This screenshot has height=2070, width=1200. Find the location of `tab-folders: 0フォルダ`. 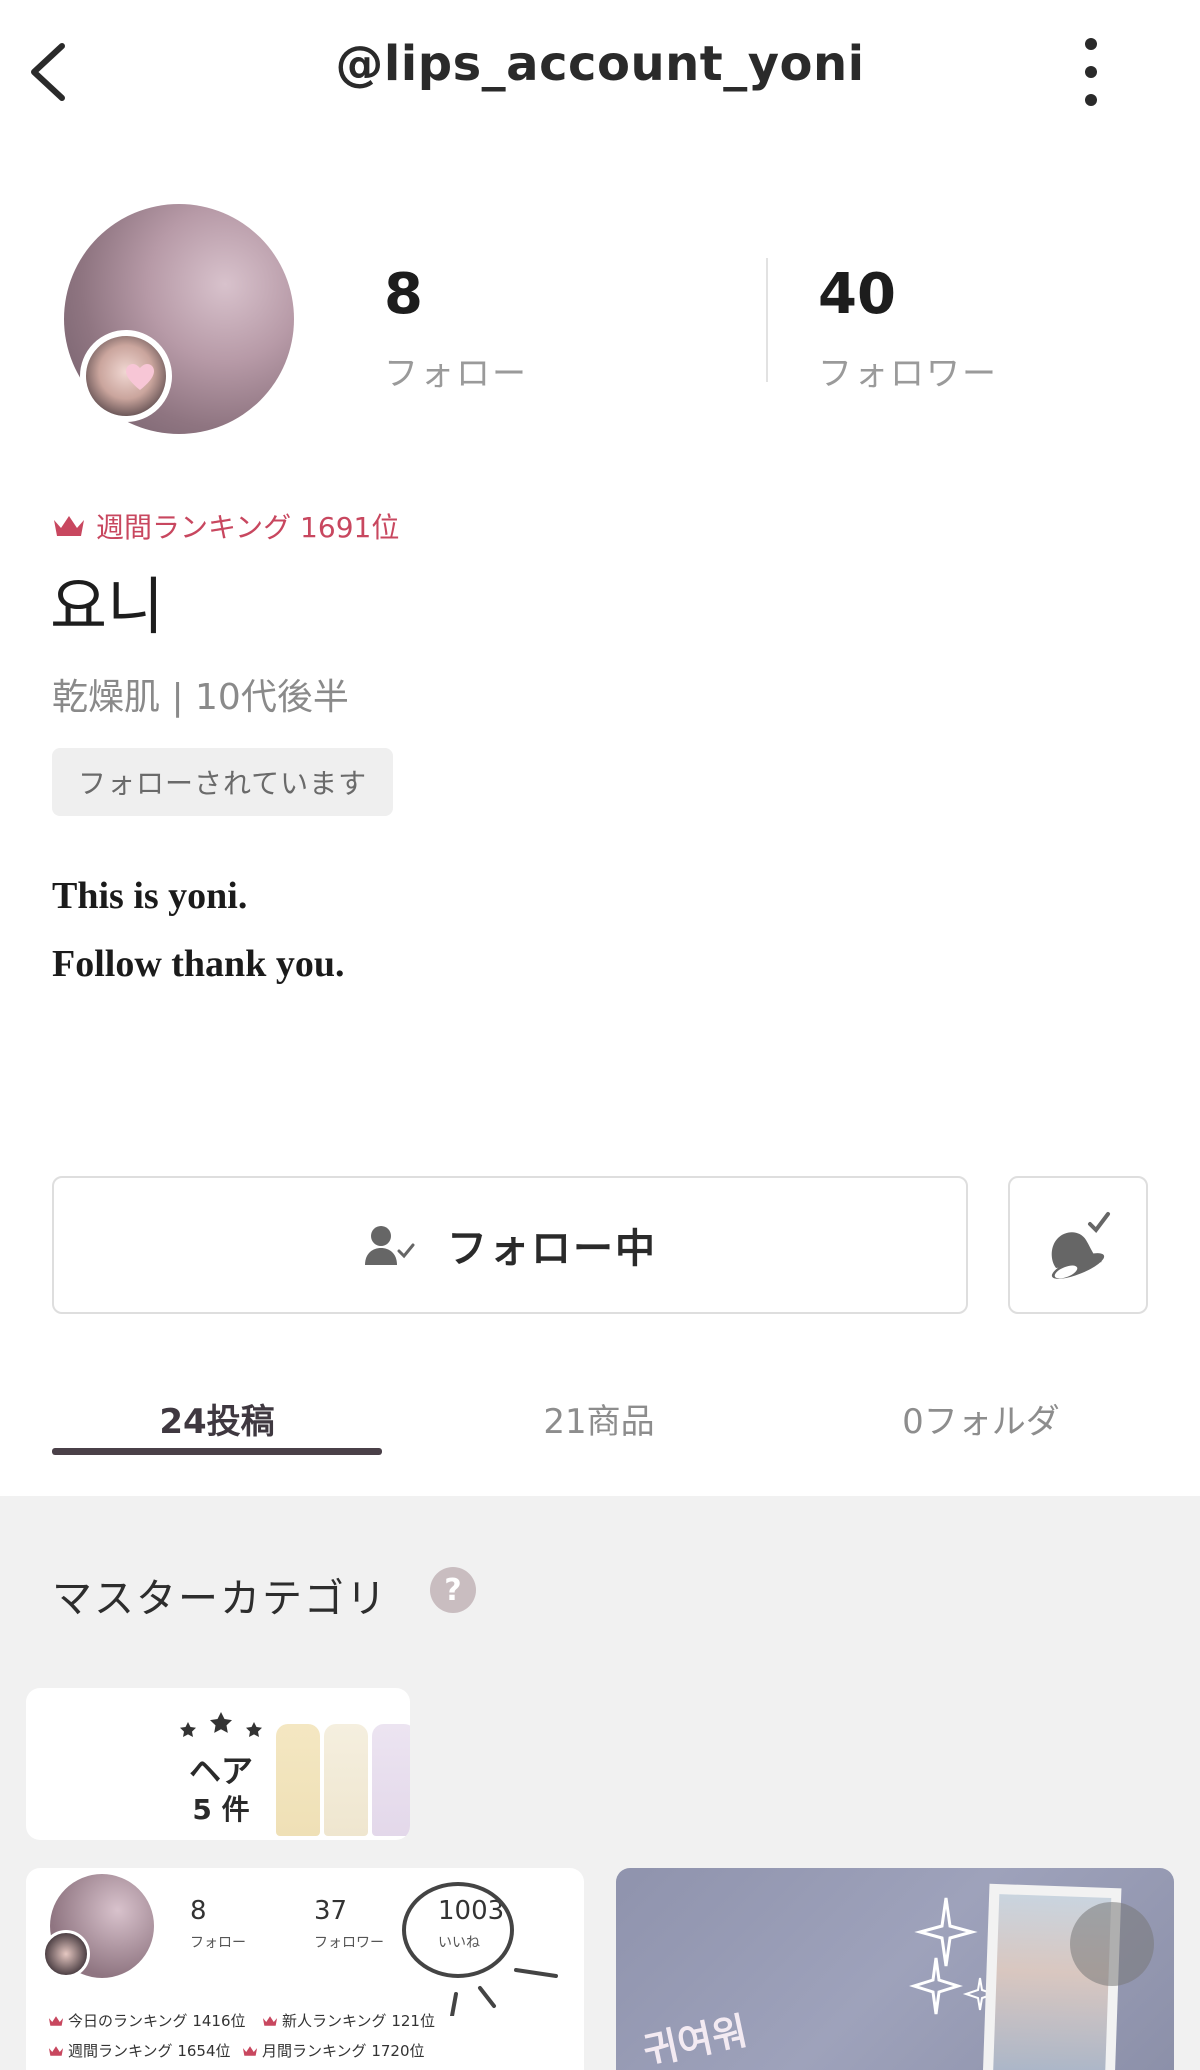

tab-folders: 0フォルダ is located at coordinates (981, 1418).